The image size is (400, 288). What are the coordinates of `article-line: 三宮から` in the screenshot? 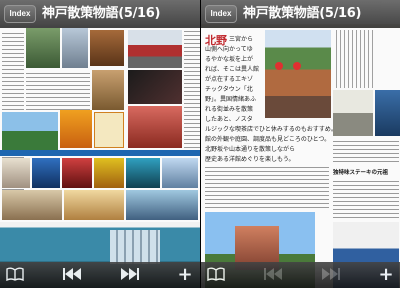 It's located at (241, 39).